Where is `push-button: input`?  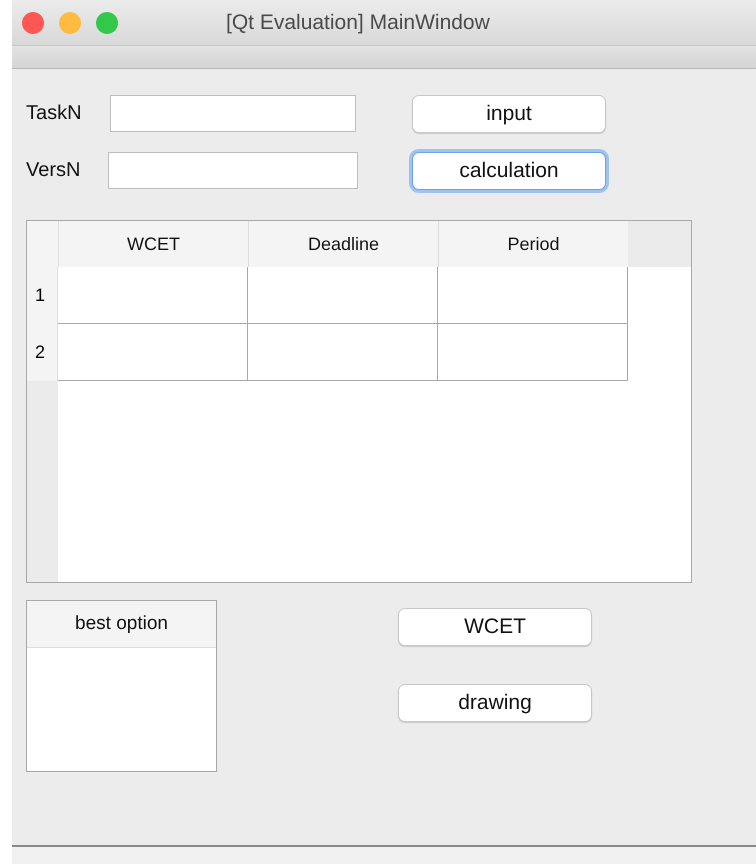
push-button: input is located at coordinates (509, 114).